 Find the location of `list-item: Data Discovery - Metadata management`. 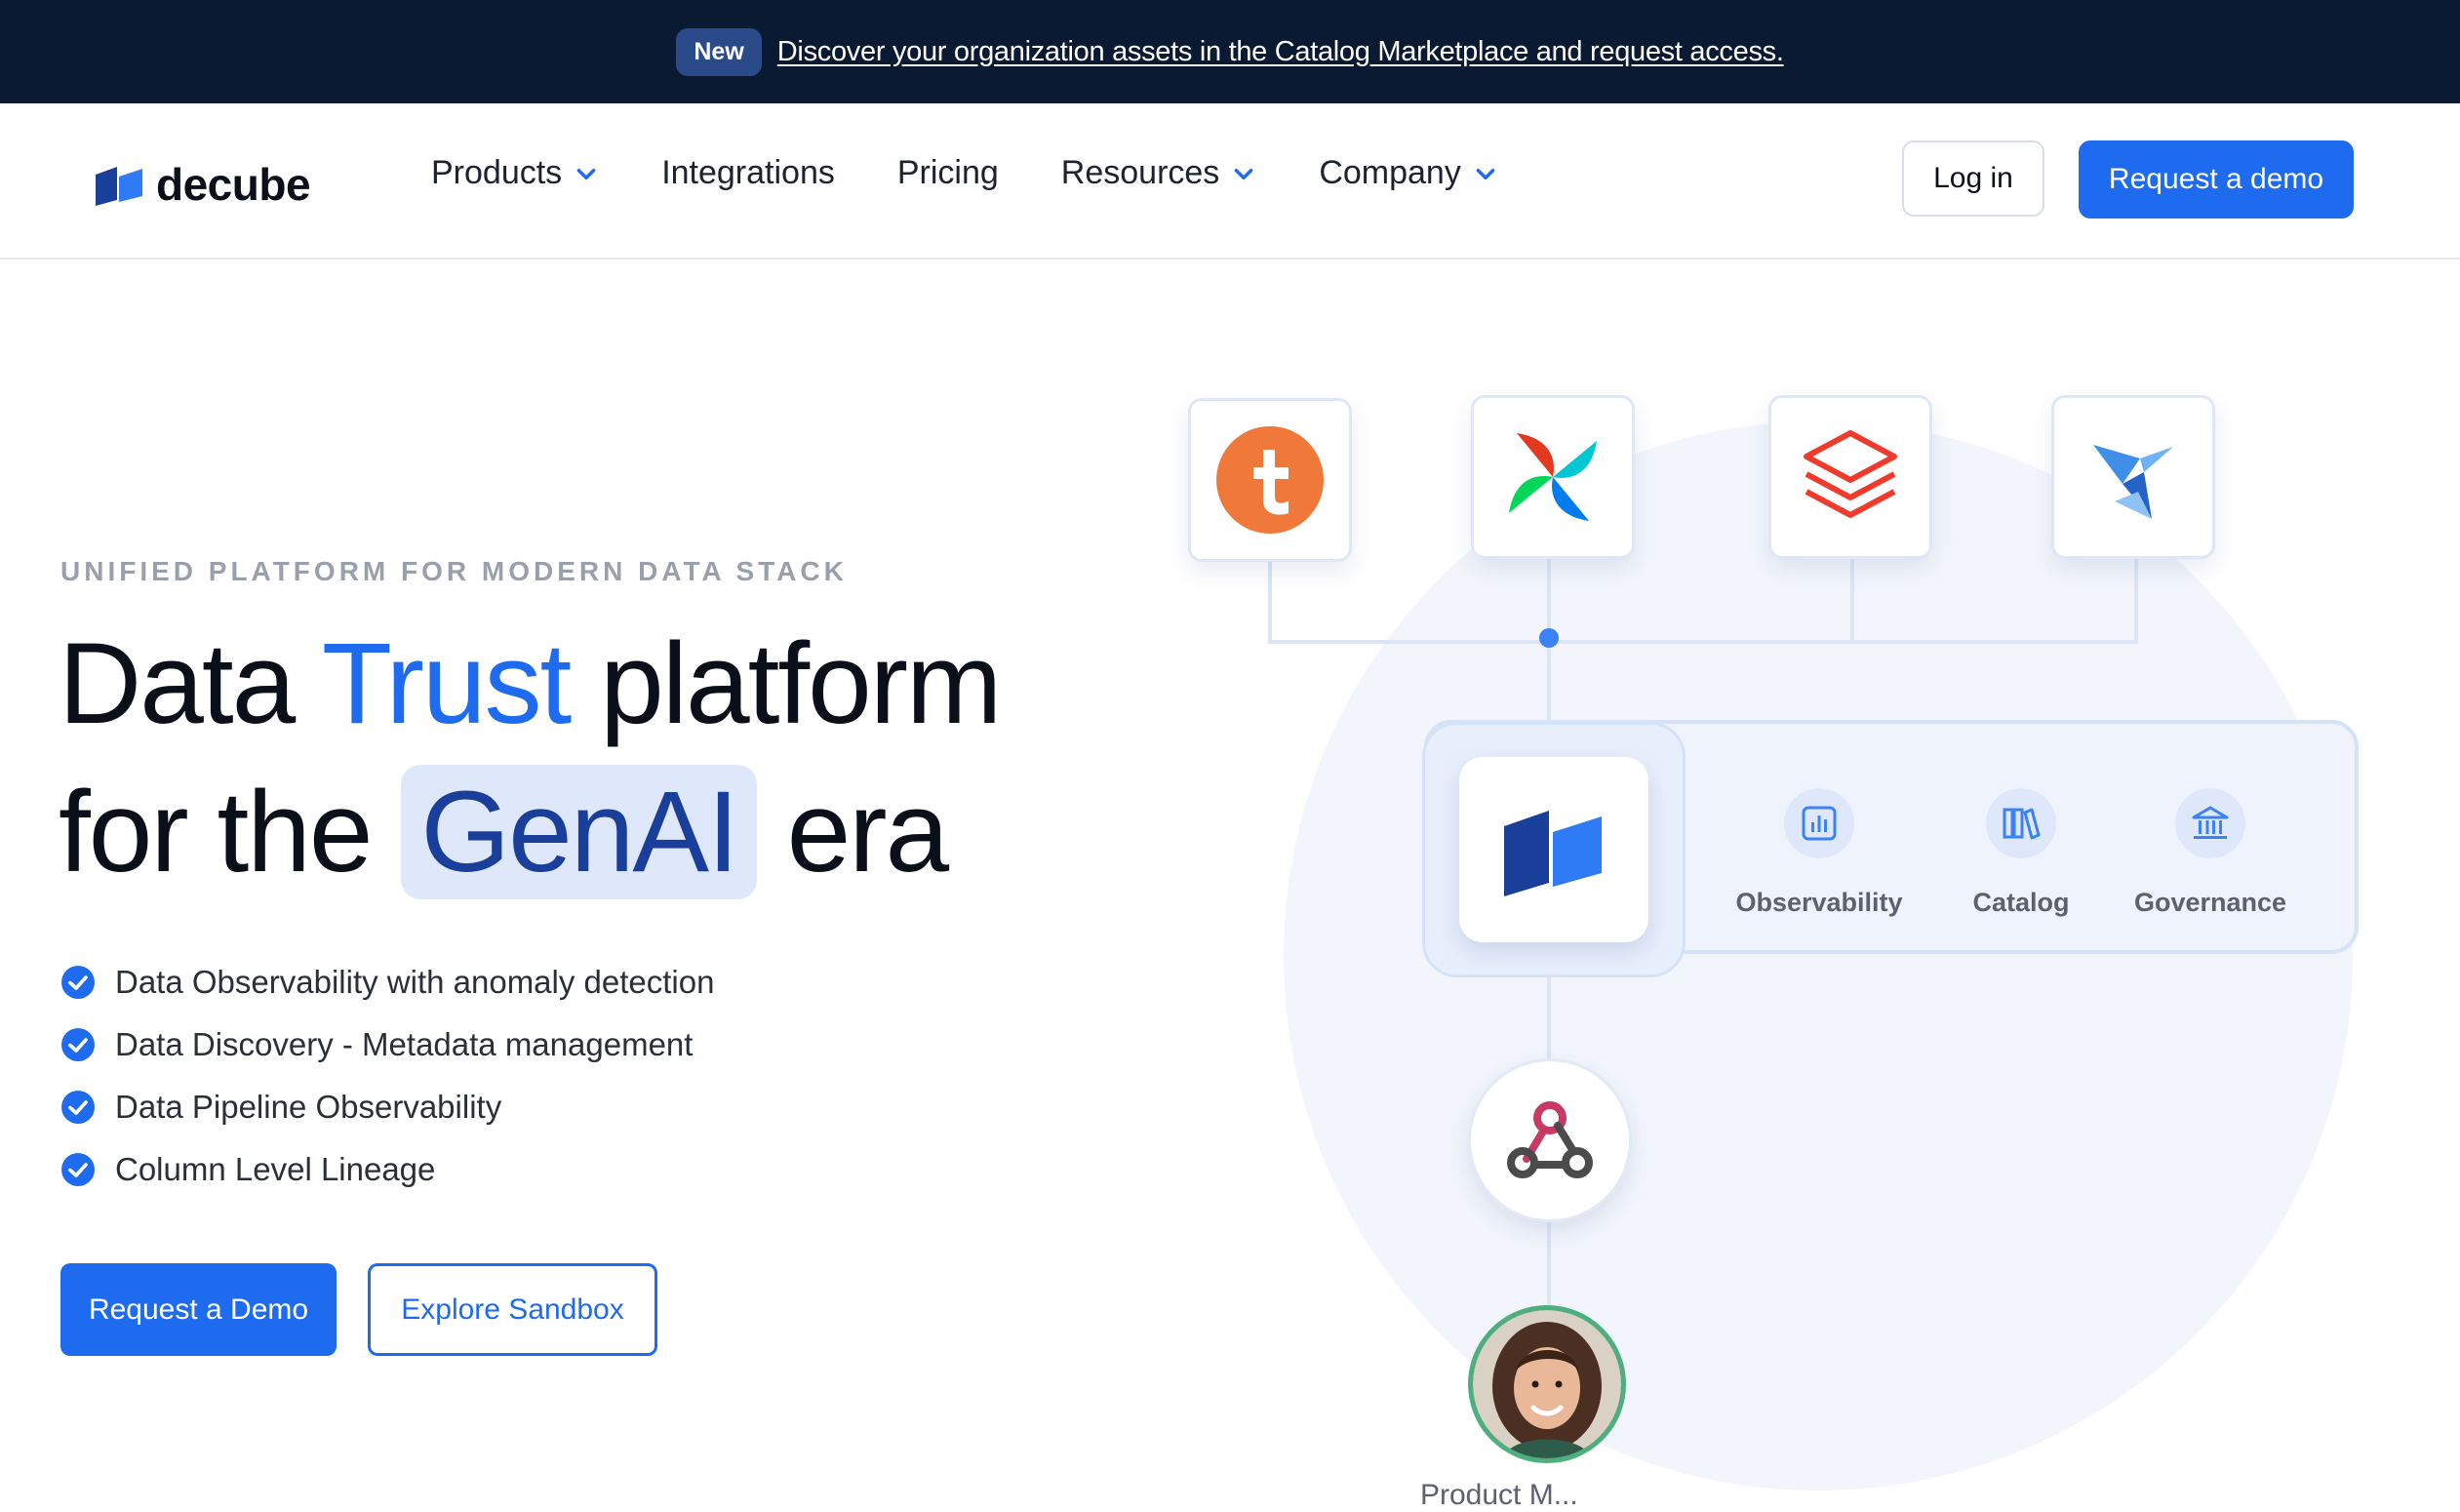

list-item: Data Discovery - Metadata management is located at coordinates (387, 1045).